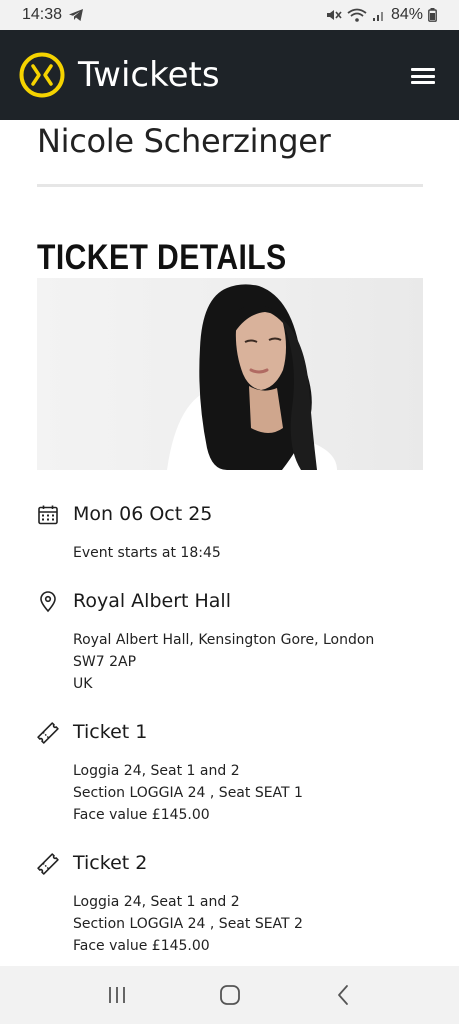 The image size is (459, 1024). Describe the element at coordinates (42, 75) in the screenshot. I see `twickets-logo-icon` at that location.